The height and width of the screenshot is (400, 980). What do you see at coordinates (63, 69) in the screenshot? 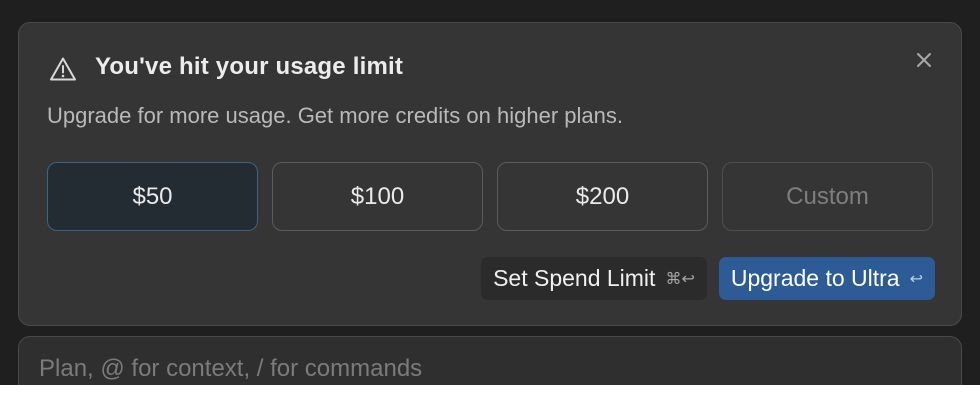
I see `warning-triangle-icon` at bounding box center [63, 69].